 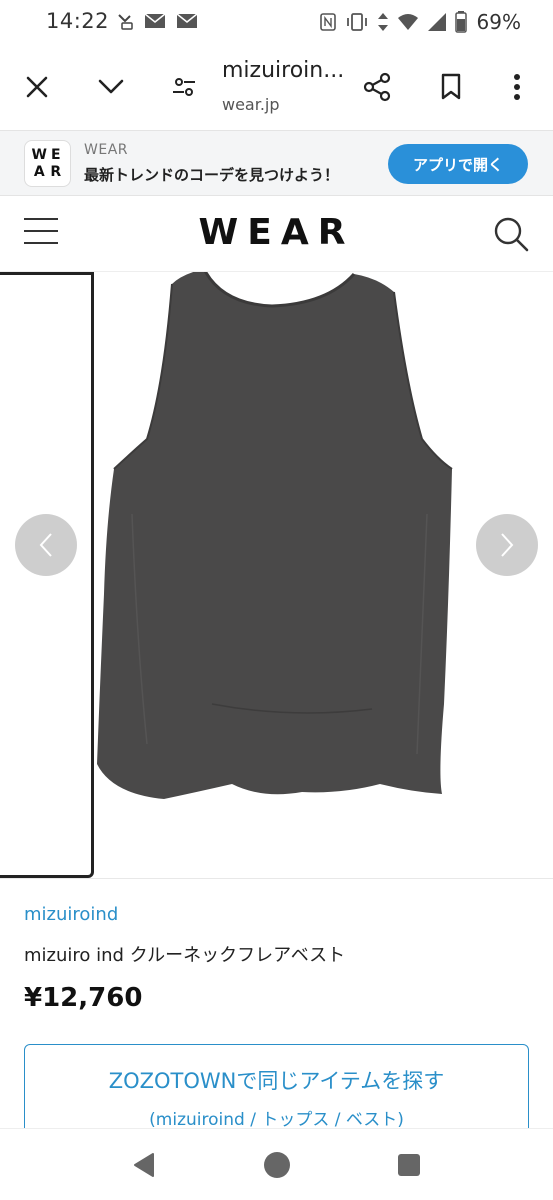 I want to click on chevron-down-icon, so click(x=111, y=86).